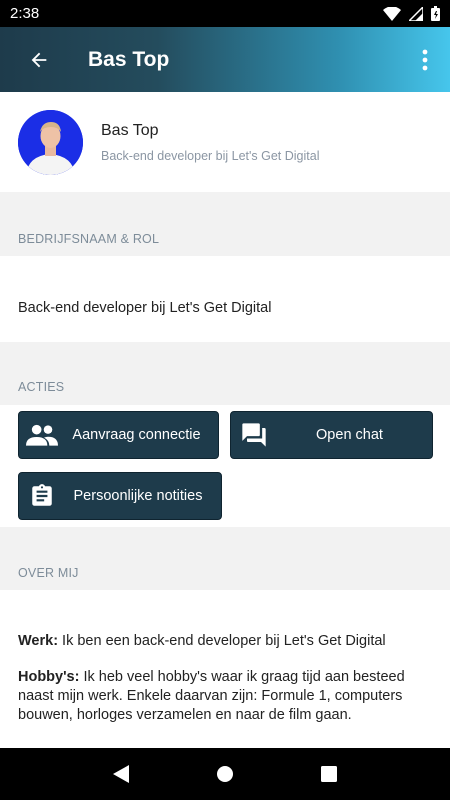 Image resolution: width=450 pixels, height=800 pixels. I want to click on more-options-button, so click(425, 59).